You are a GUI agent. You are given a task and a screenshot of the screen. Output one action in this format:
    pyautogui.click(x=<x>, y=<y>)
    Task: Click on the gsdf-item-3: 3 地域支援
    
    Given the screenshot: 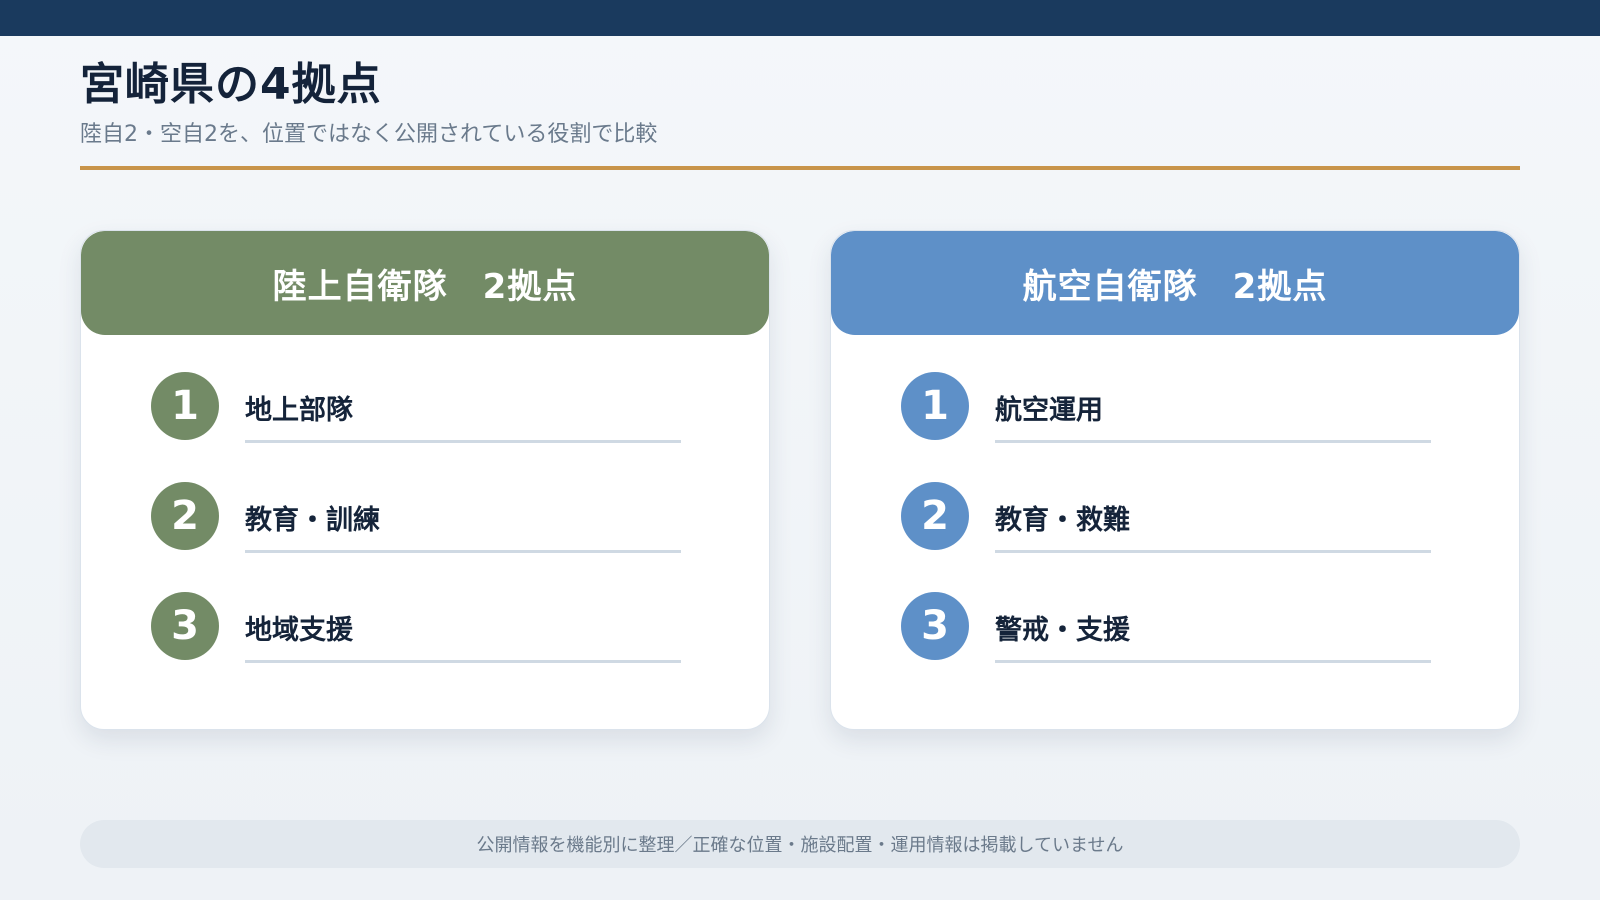 What is the action you would take?
    pyautogui.click(x=456, y=627)
    